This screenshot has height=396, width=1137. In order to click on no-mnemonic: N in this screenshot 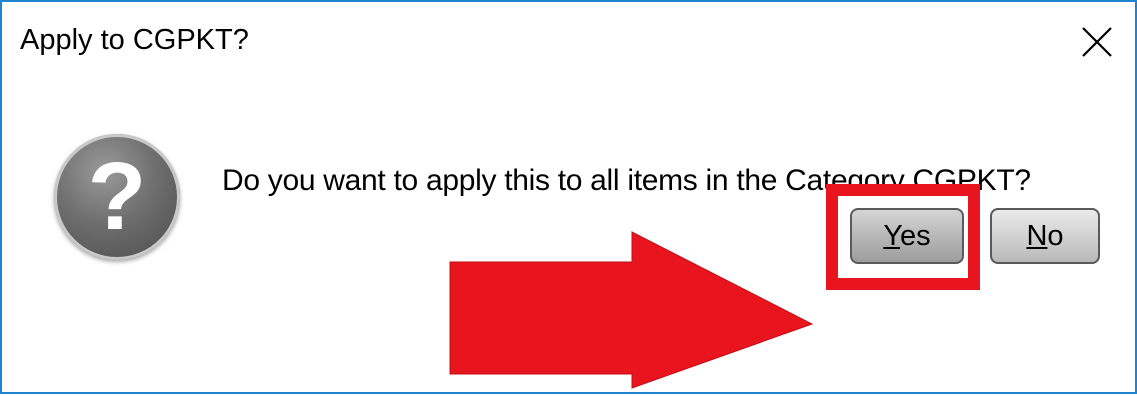, I will do `click(1037, 236)`.